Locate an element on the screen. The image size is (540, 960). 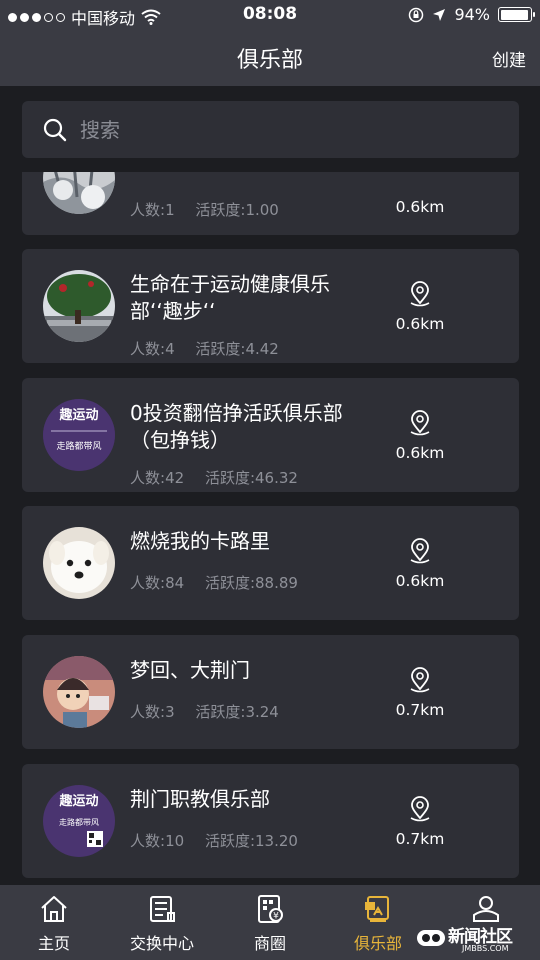
battery-icon is located at coordinates (516, 14).